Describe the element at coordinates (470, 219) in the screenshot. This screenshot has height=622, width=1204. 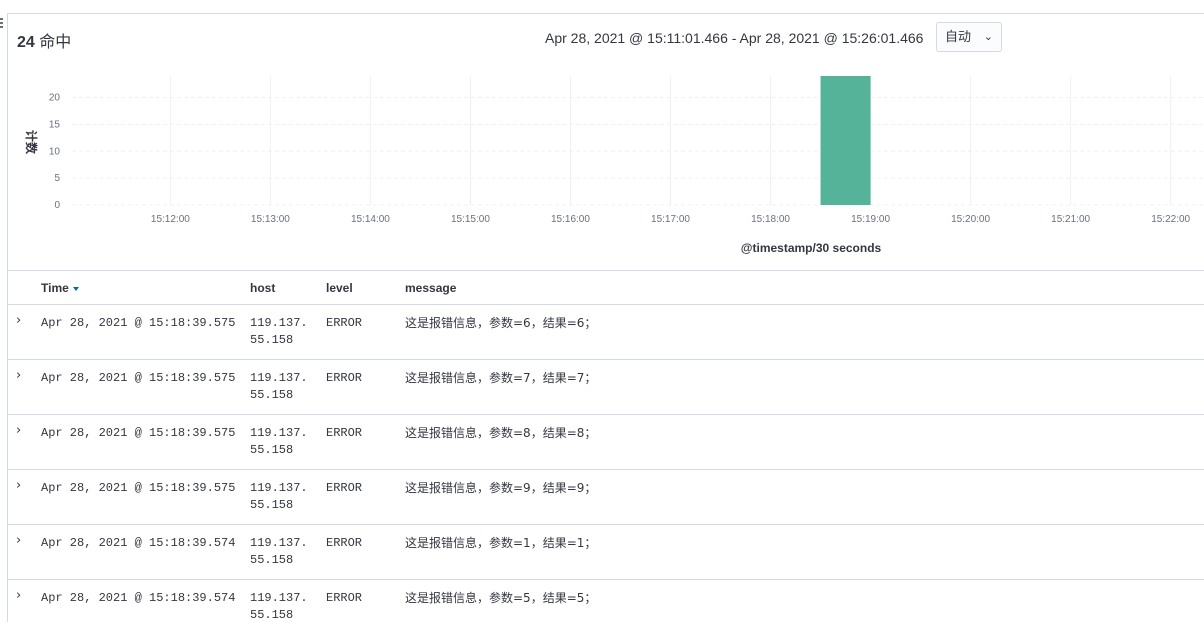
I see `x-tick-label: 15:15:00` at that location.